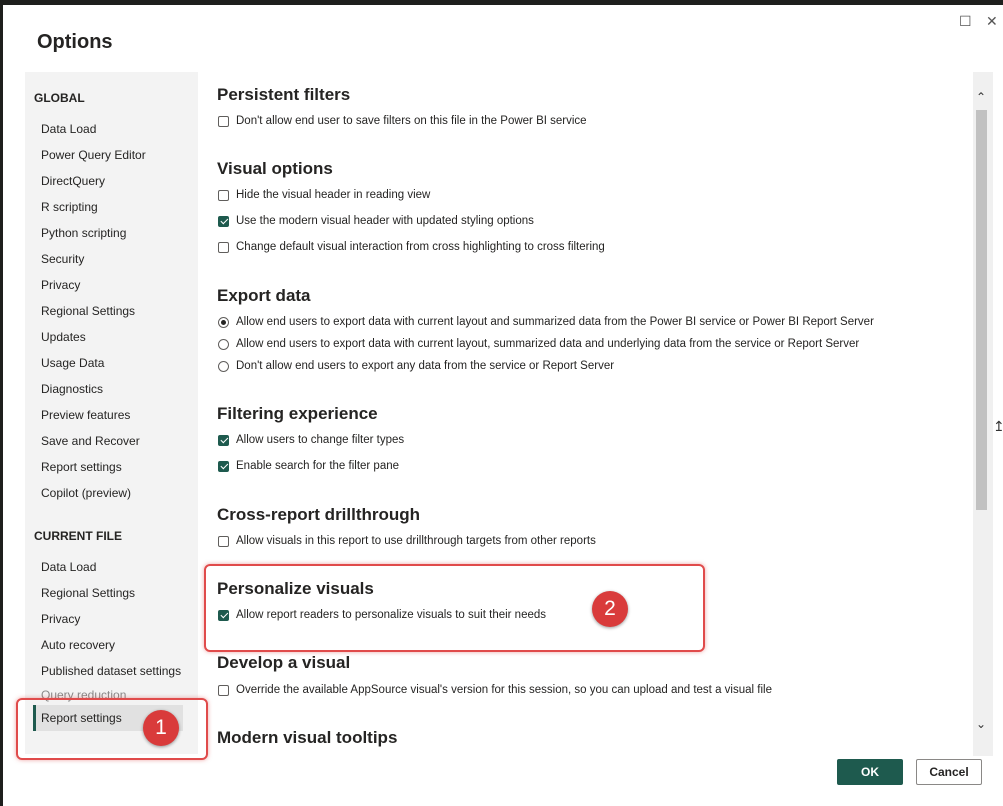 The height and width of the screenshot is (806, 1003). I want to click on sidebar-item-r-scripting: R scripting, so click(69, 207).